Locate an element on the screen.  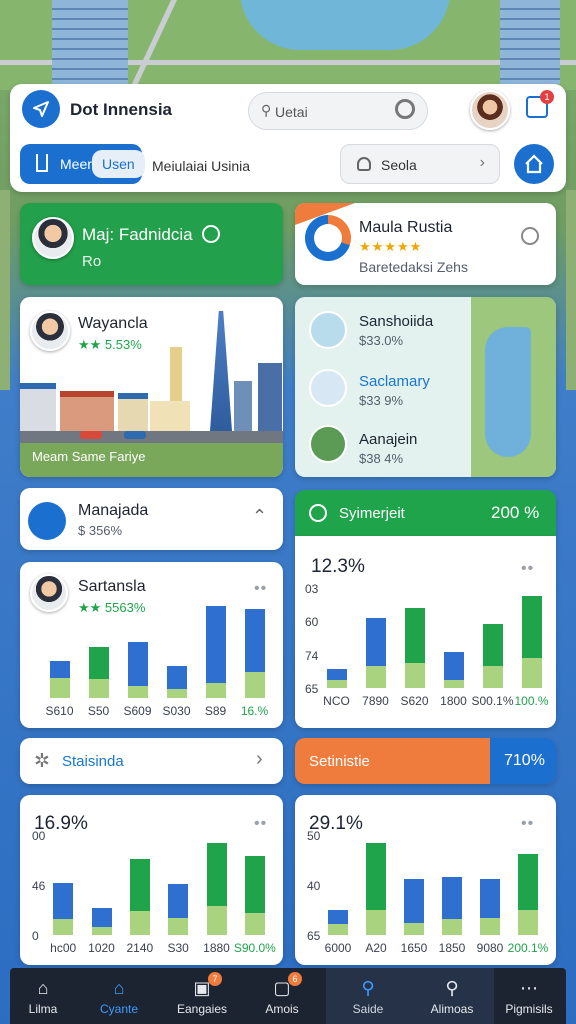
nav-label: Cyante is located at coordinates (119, 1009).